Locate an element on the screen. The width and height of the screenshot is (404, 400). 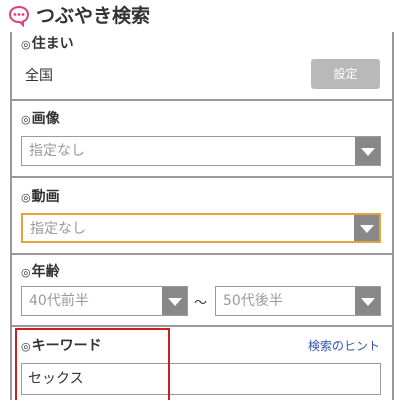
keyword-label: ◎キーワード is located at coordinates (61, 346).